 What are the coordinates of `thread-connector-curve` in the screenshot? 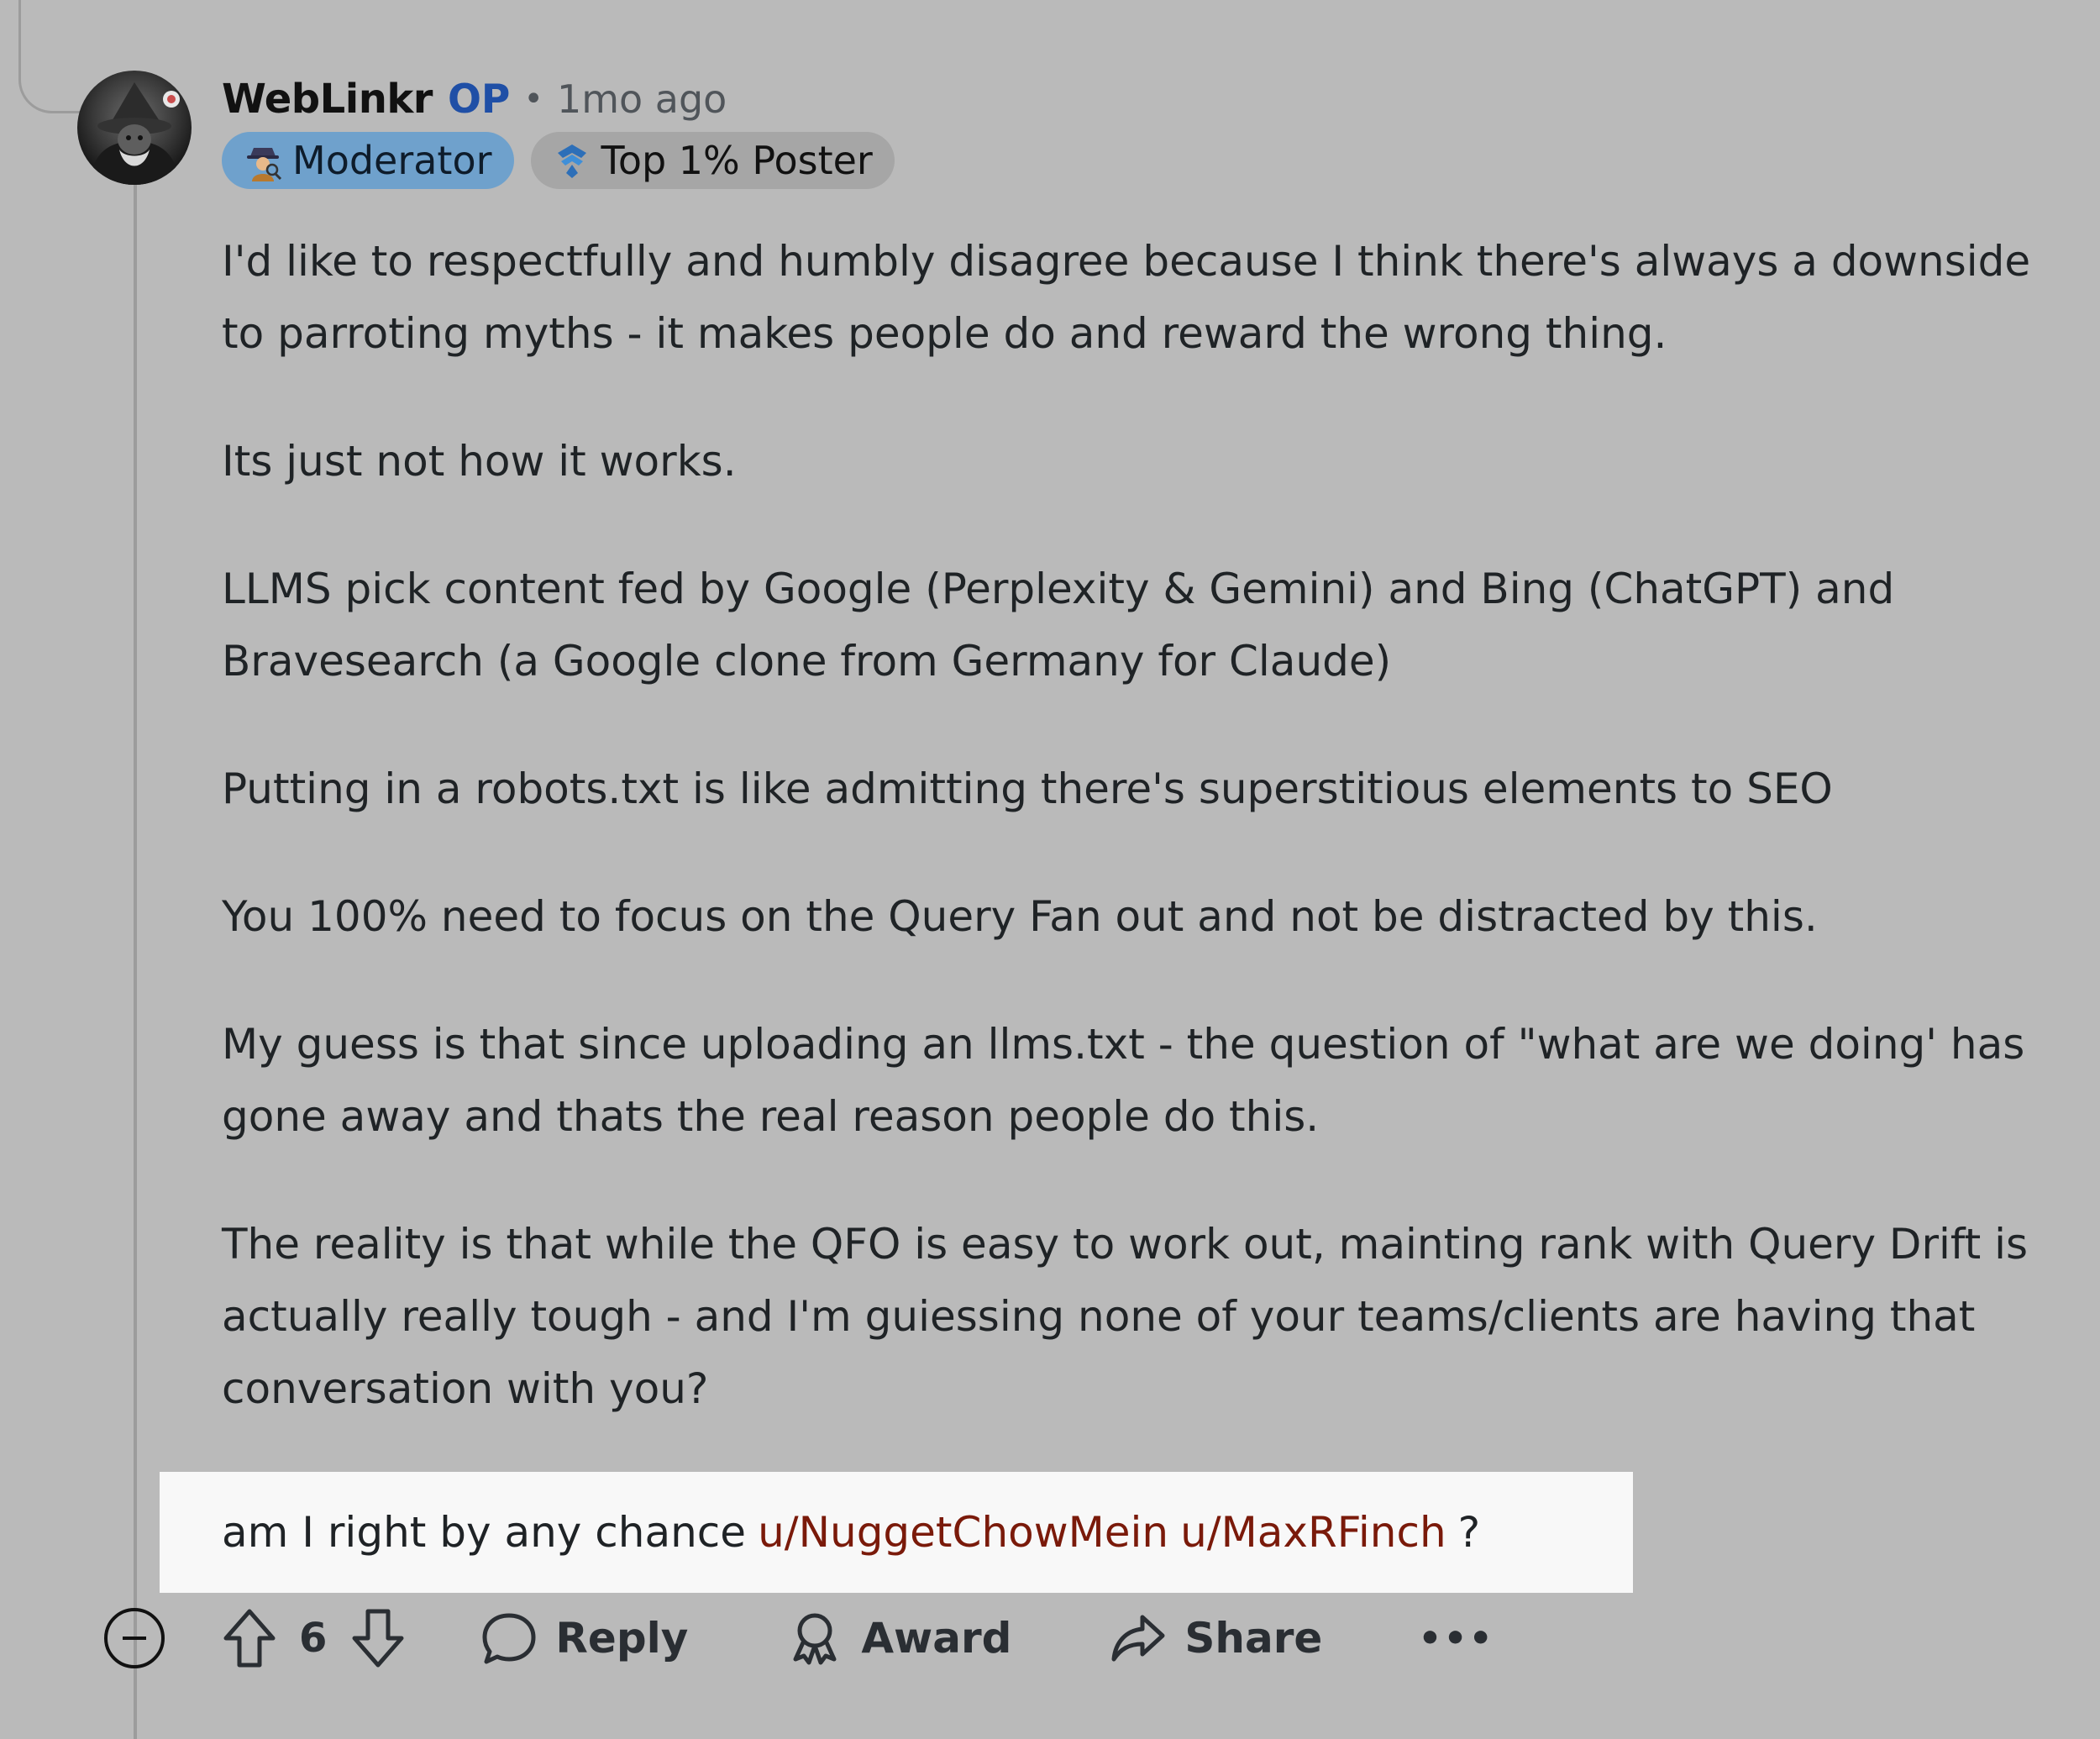 It's located at (49, 56).